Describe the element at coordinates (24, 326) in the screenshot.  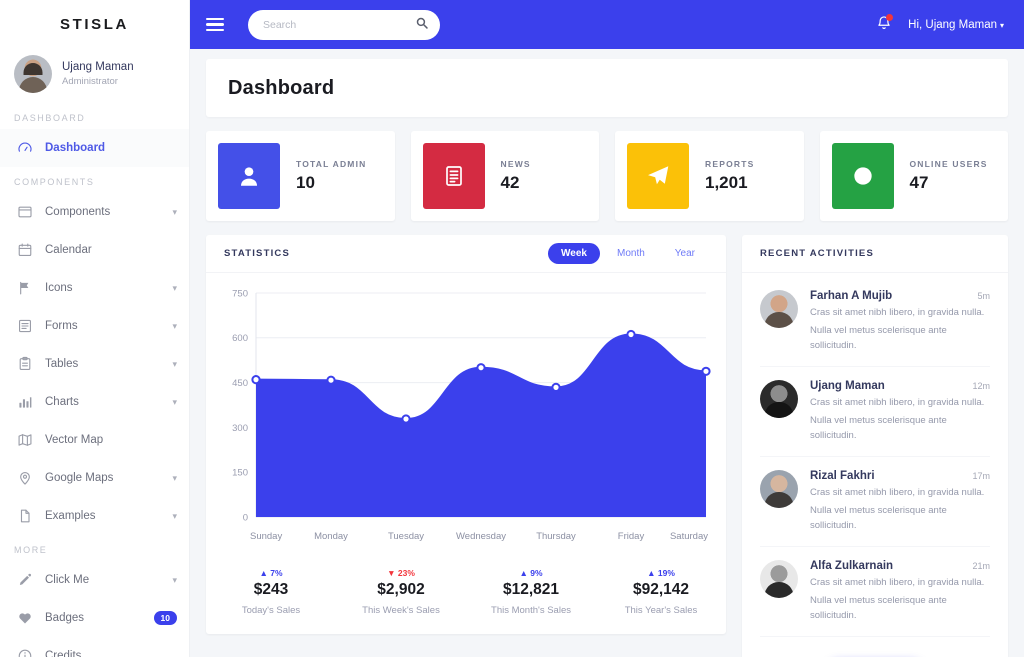
I see `list-alt-icon` at that location.